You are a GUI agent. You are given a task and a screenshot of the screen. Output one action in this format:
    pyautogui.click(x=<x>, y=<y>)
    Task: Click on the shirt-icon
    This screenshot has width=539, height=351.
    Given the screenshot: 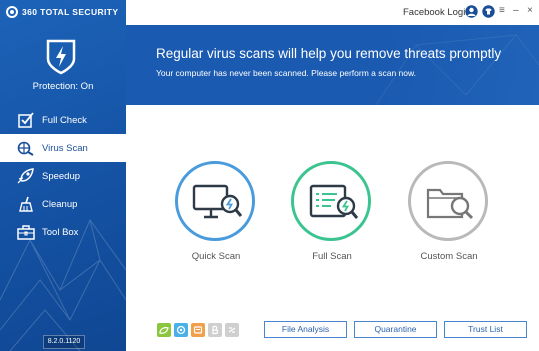 What is the action you would take?
    pyautogui.click(x=488, y=14)
    